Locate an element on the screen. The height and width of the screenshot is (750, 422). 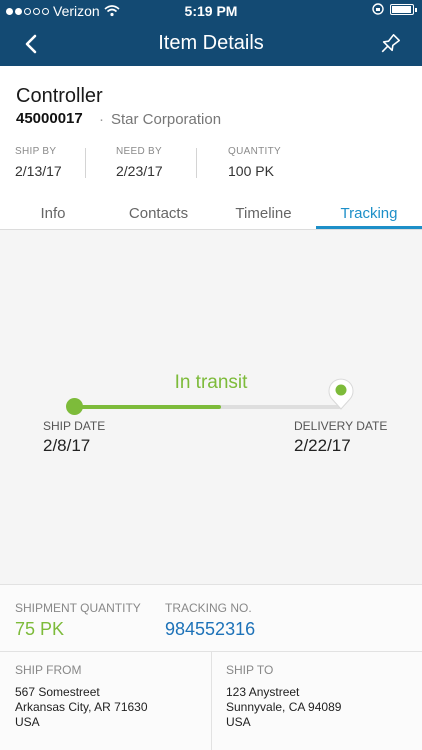
item-name: Controller is located at coordinates (59, 96).